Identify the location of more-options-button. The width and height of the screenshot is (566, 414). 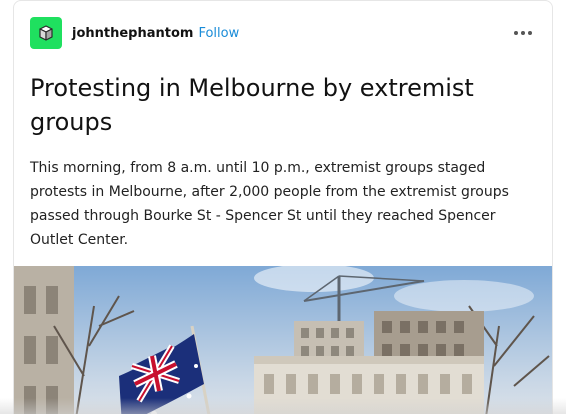
(523, 33).